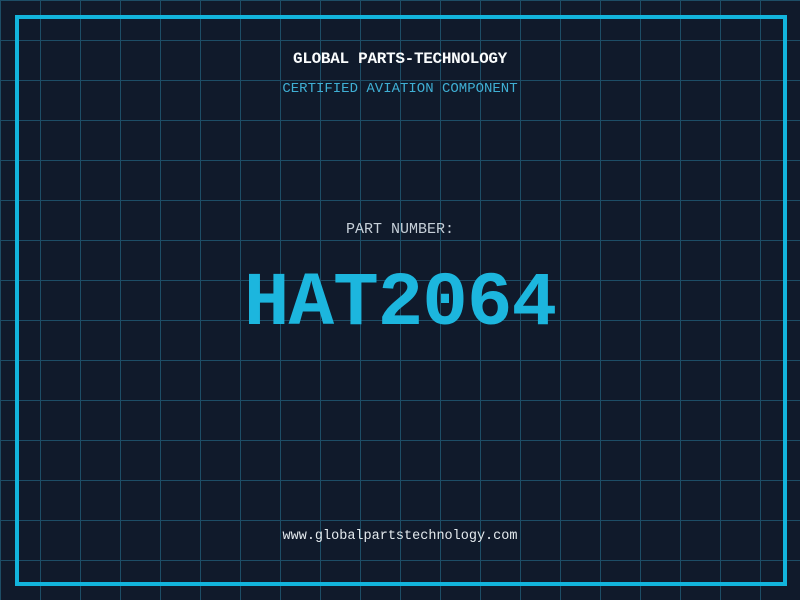  I want to click on company-name: GLOBAL PARTS-TECHNOLOGY, so click(400, 59).